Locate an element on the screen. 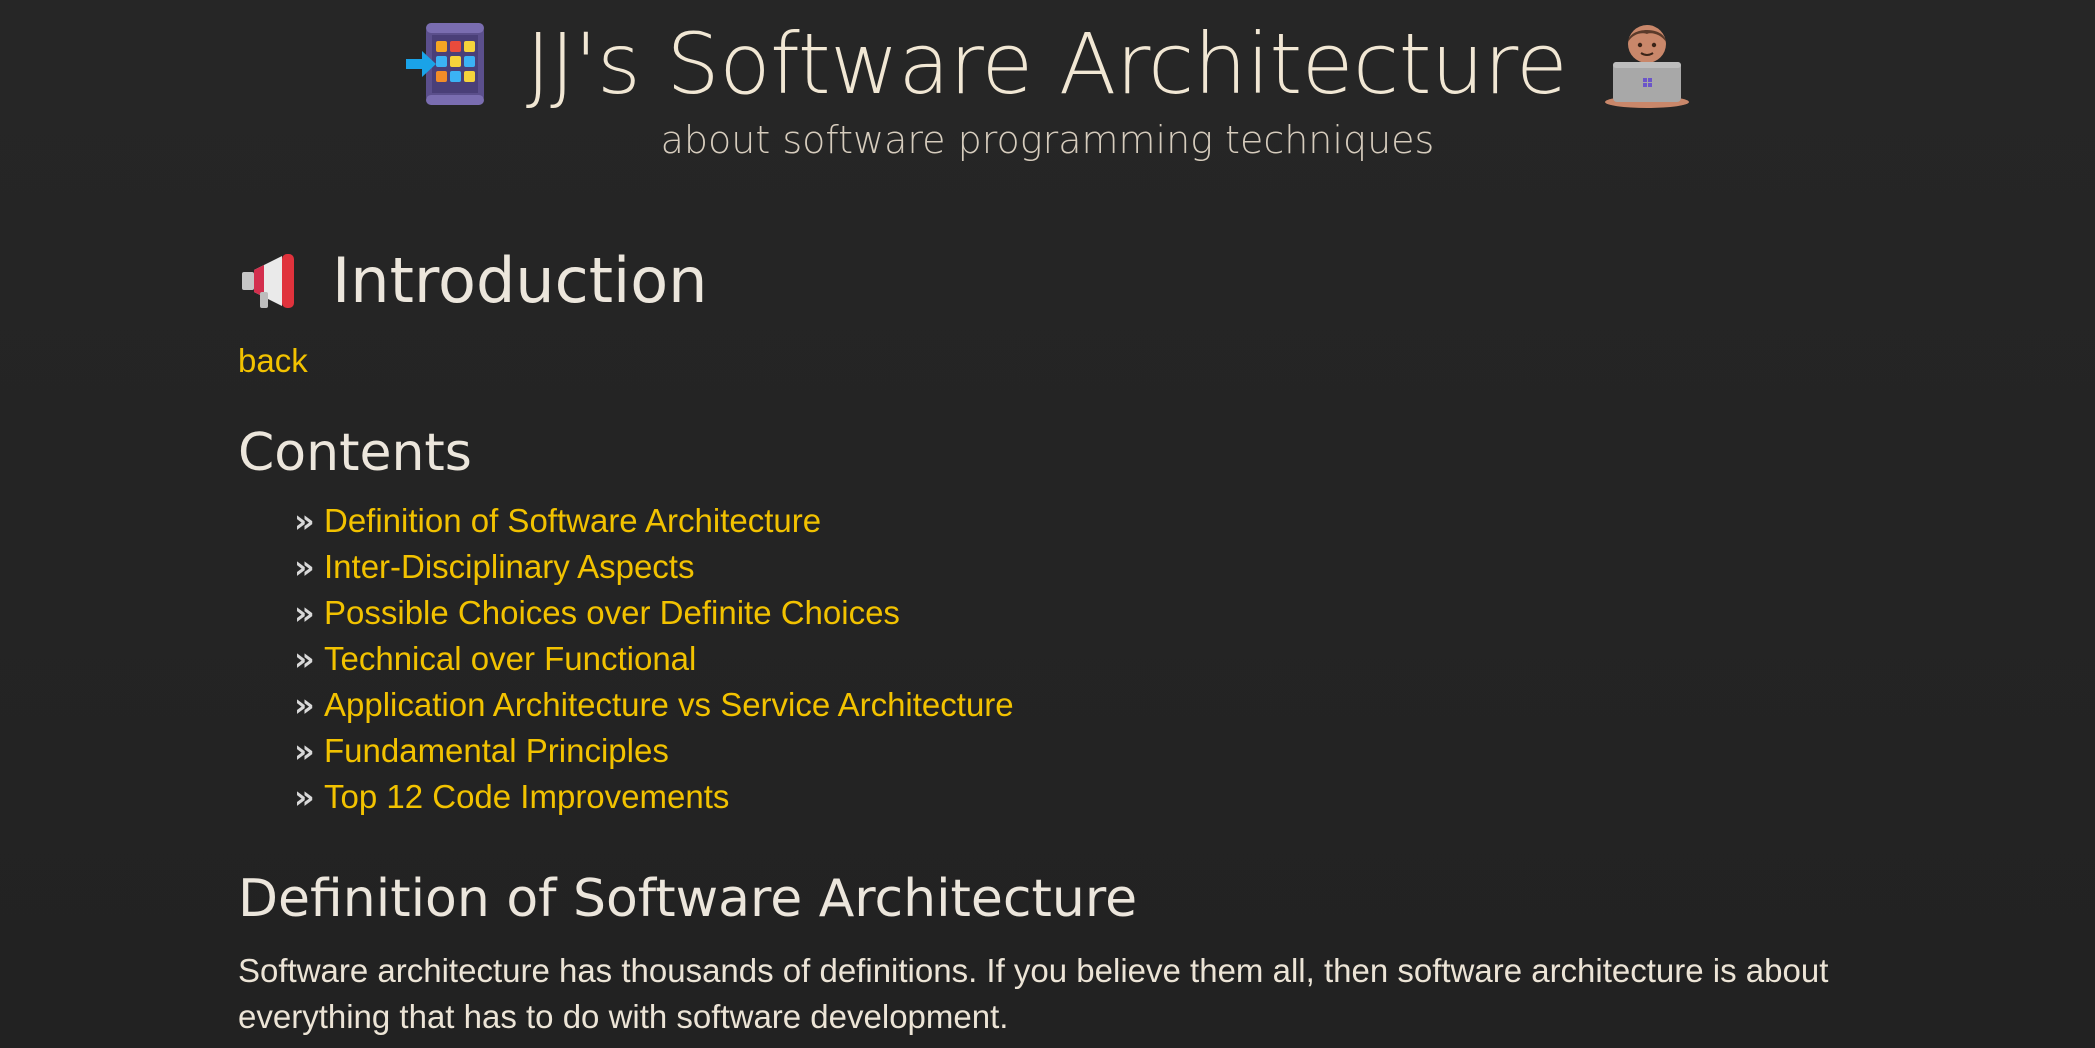 This screenshot has width=2095, height=1048. megaphone-icon is located at coordinates (268, 281).